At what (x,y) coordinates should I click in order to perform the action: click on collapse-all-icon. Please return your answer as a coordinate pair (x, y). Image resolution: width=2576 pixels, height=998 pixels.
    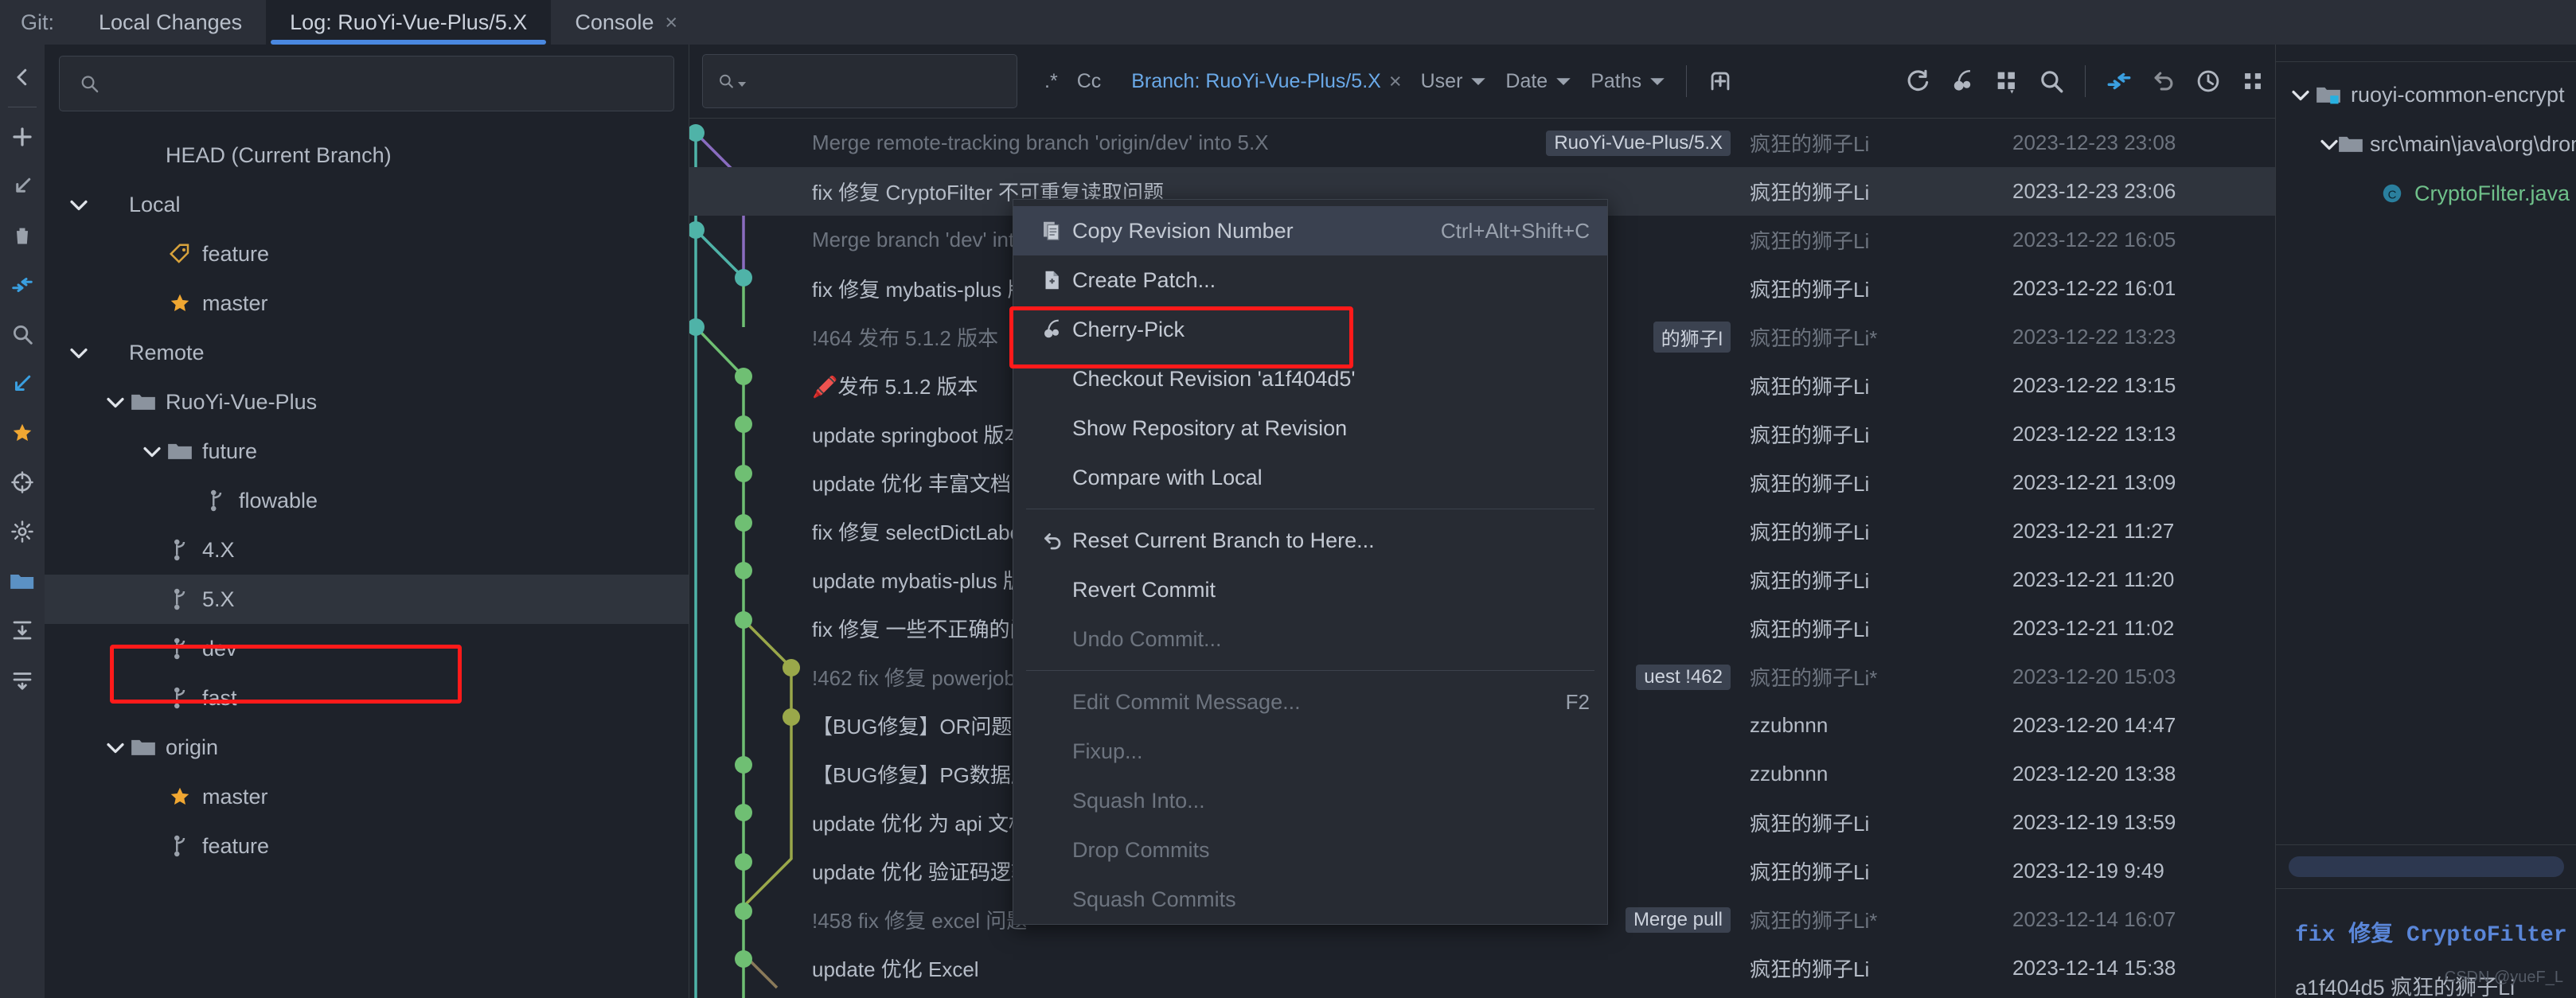
    Looking at the image, I should click on (22, 285).